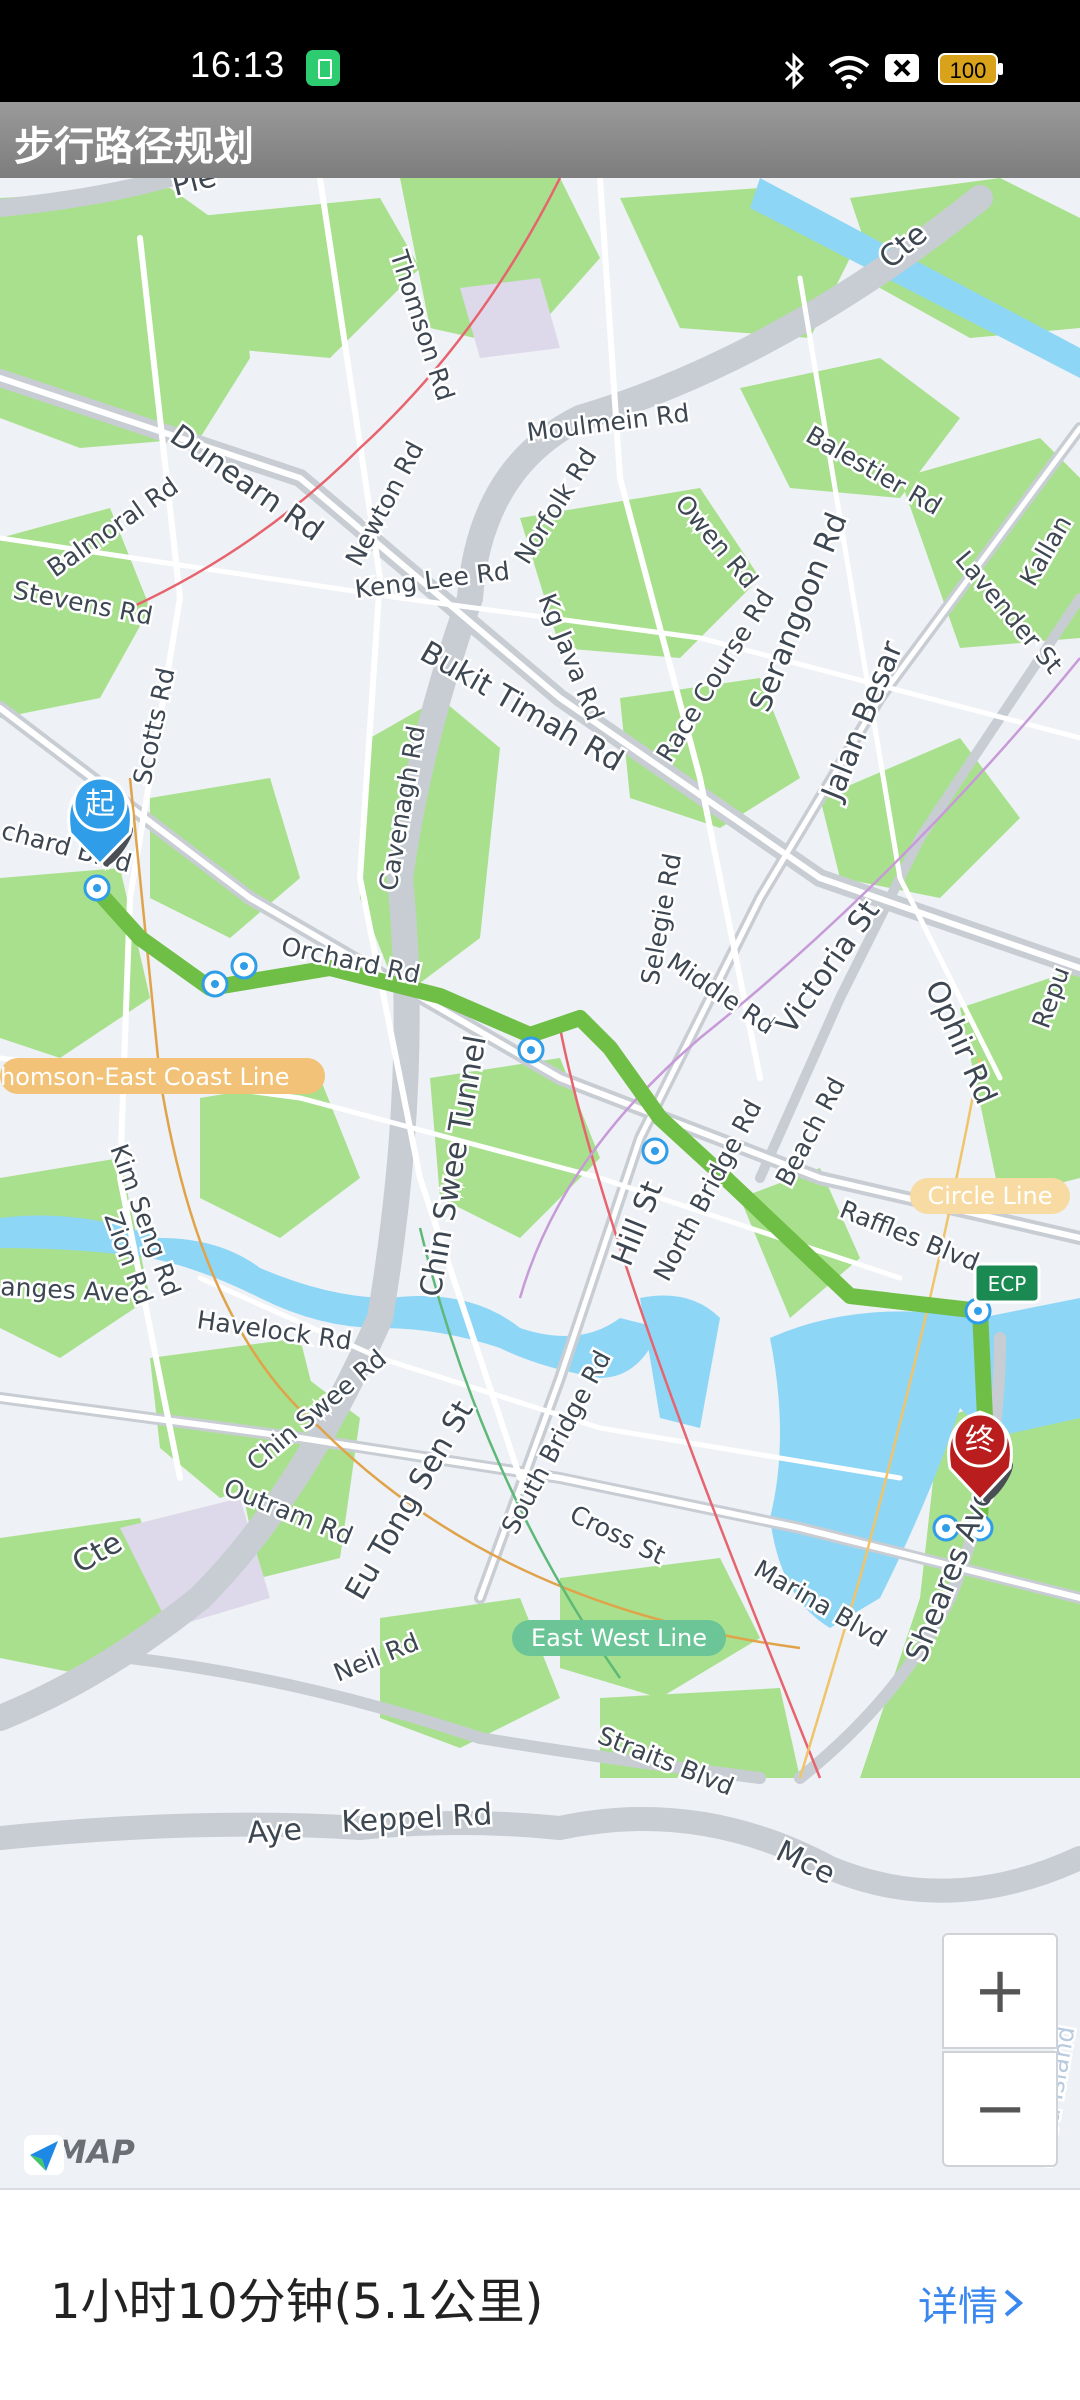  I want to click on chevron-right-icon, so click(1014, 2303).